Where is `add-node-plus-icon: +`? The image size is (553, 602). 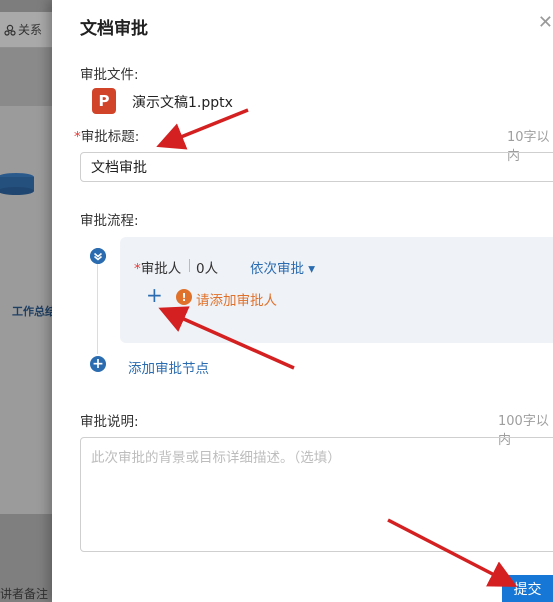
add-node-plus-icon: + is located at coordinates (98, 364).